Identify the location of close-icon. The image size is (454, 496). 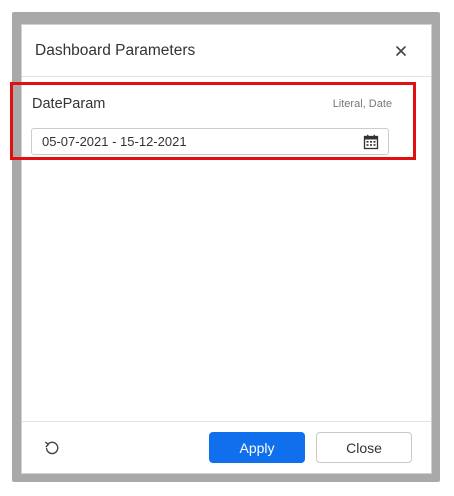
(401, 51).